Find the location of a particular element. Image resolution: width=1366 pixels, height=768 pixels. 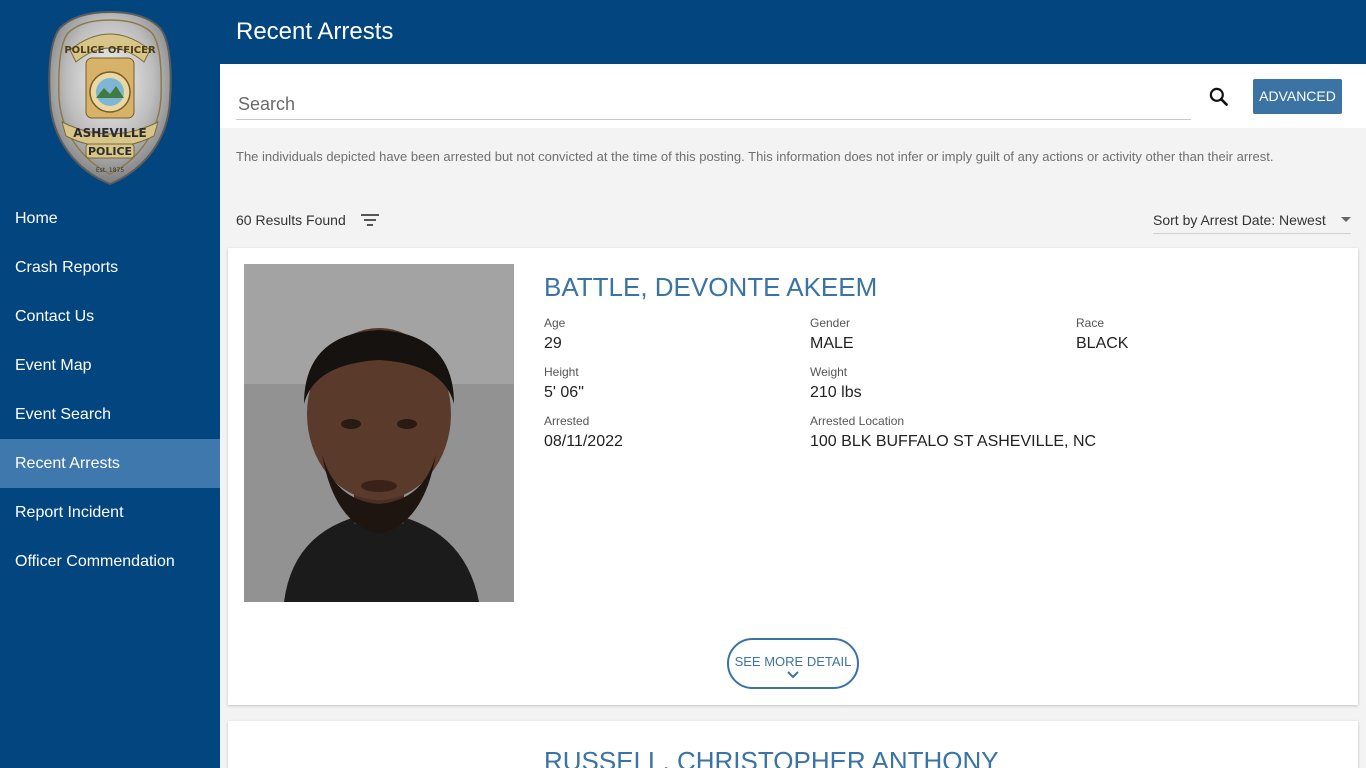

race-value: BLACK is located at coordinates (1102, 343).